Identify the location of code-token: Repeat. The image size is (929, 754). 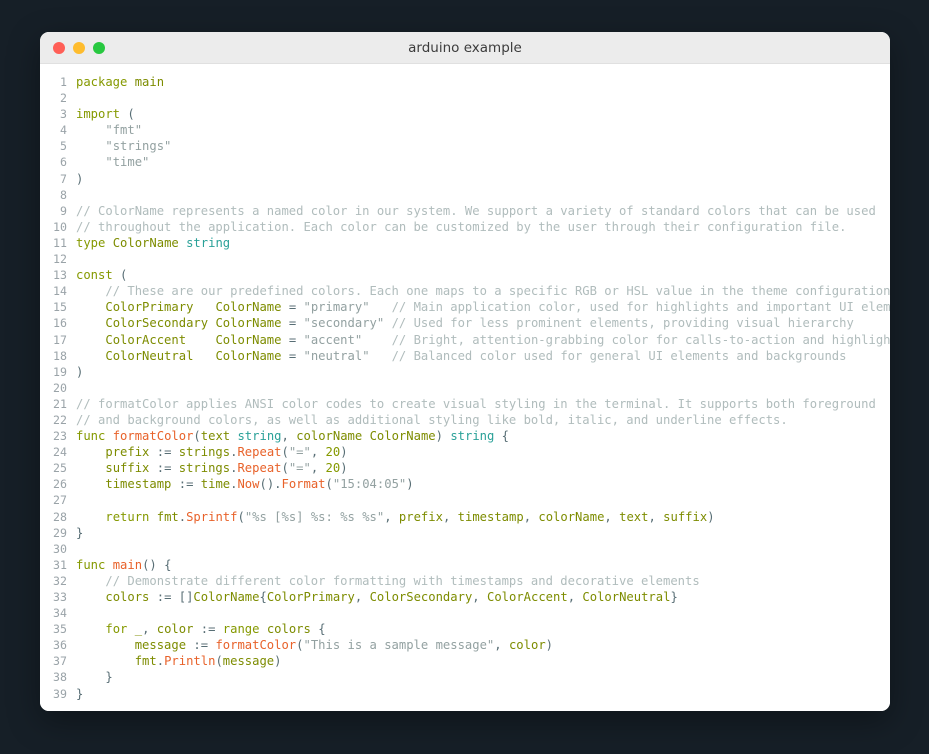
(259, 468).